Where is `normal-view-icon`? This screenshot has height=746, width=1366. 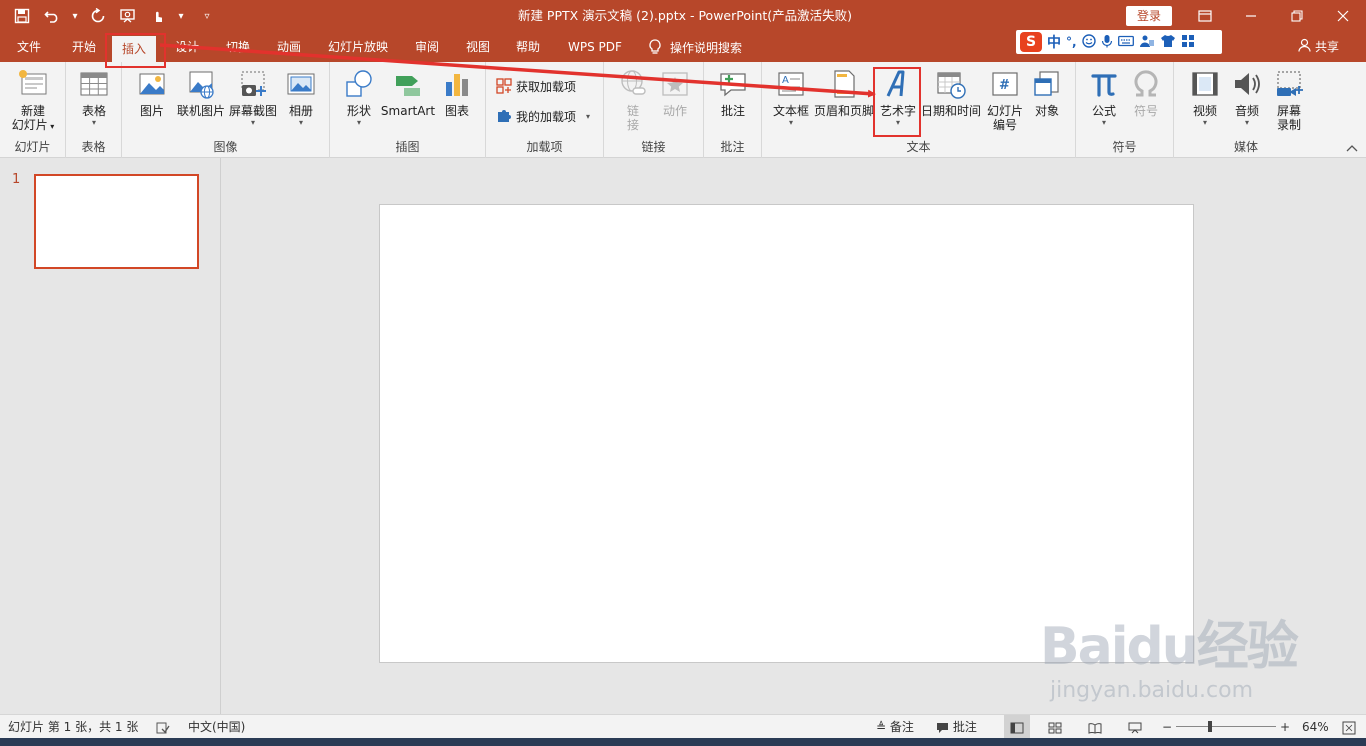
normal-view-icon is located at coordinates (1017, 727).